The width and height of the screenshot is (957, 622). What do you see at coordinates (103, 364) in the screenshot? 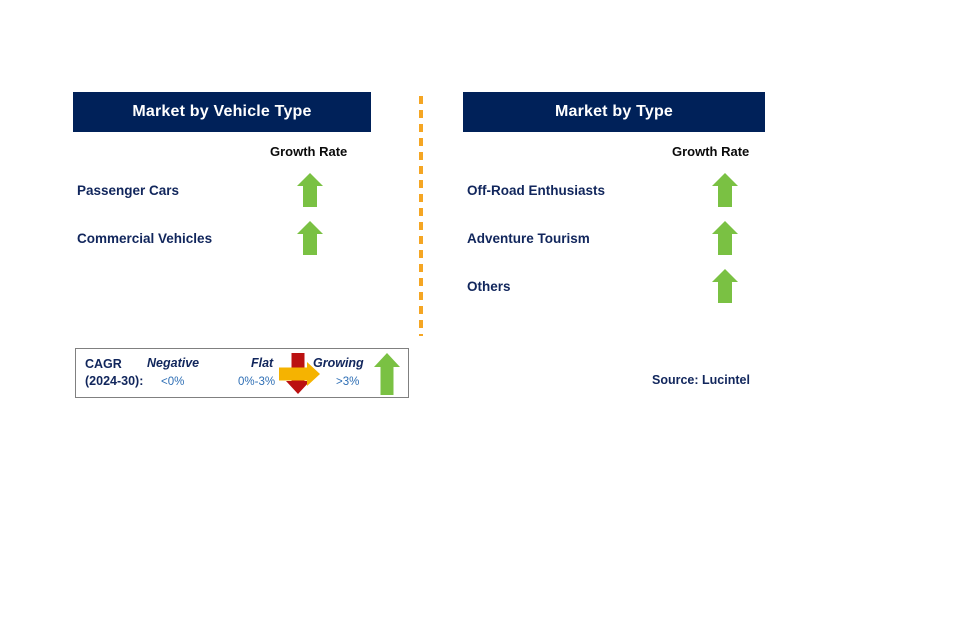
I see `legend-cagr-line1: CAGR` at bounding box center [103, 364].